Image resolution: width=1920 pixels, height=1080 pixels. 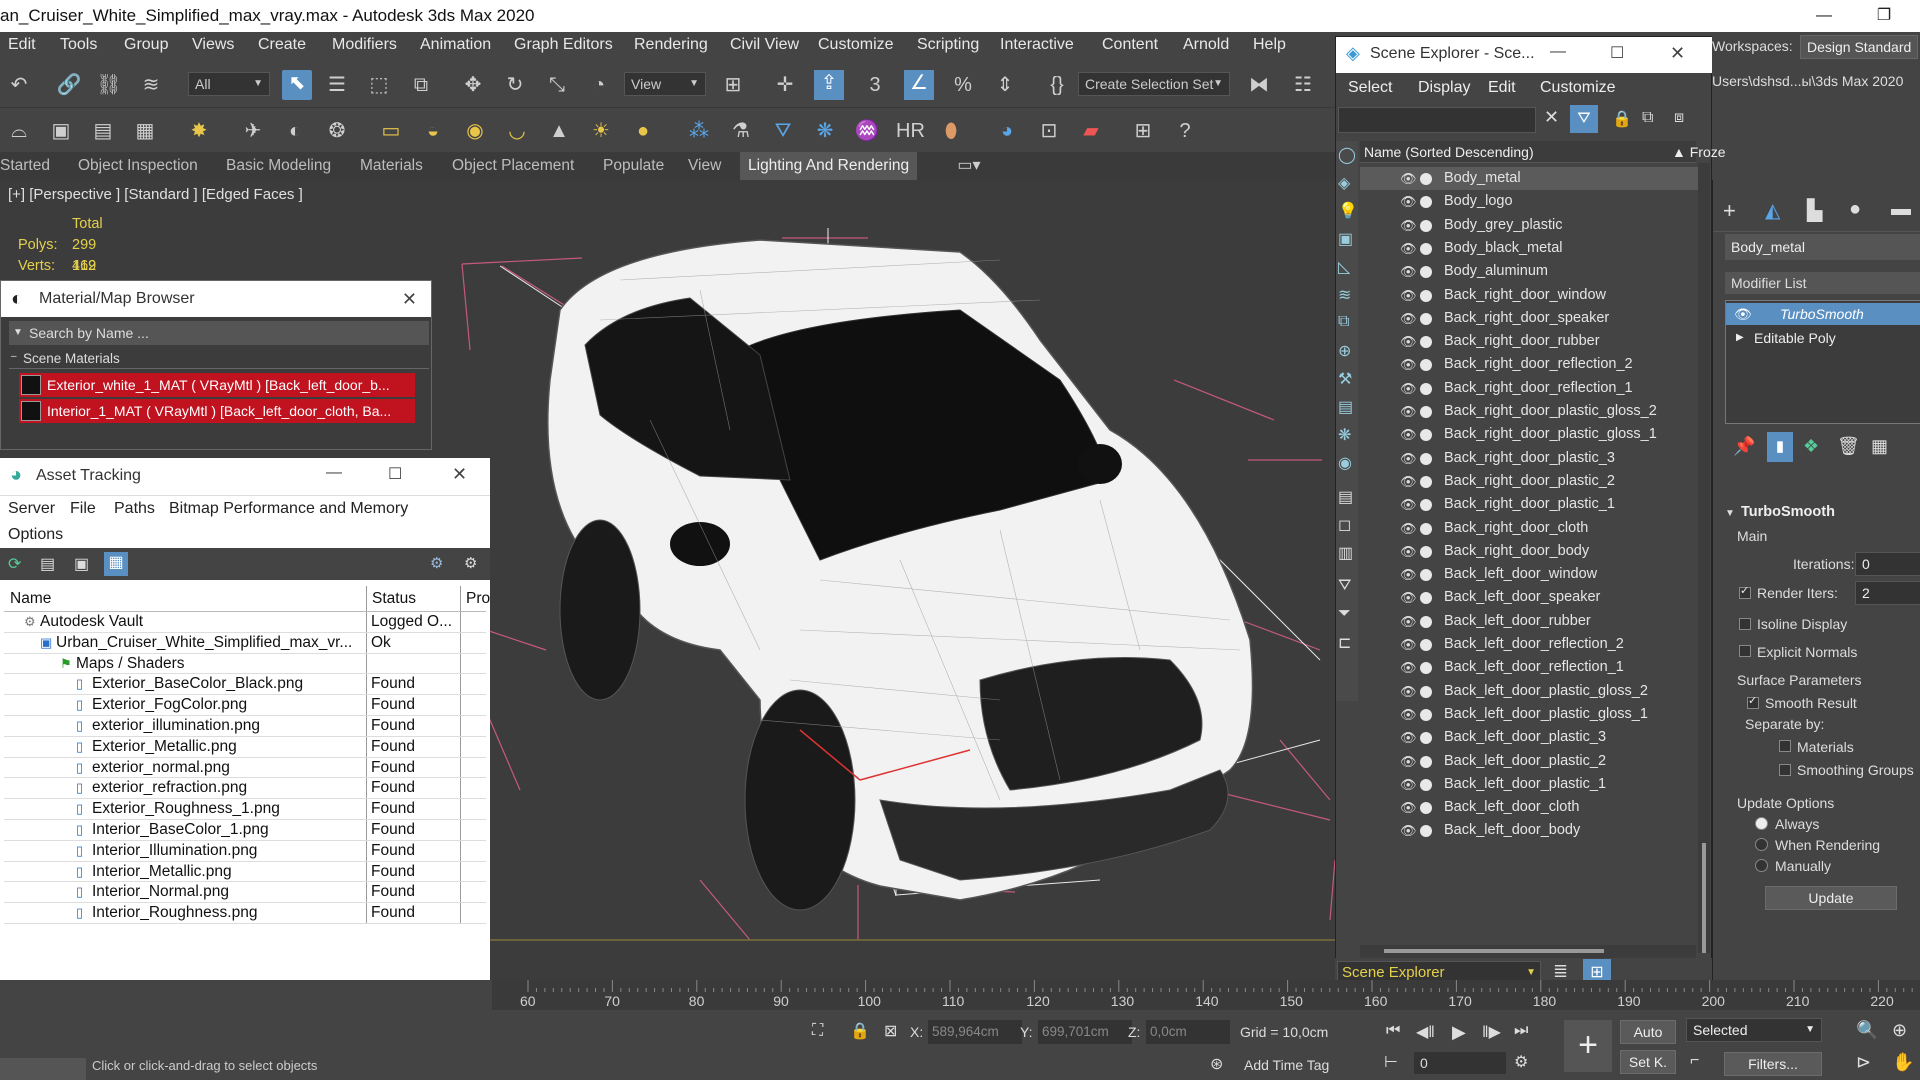 What do you see at coordinates (1753, 702) in the screenshot?
I see `smooth-result-checkbox: ✓` at bounding box center [1753, 702].